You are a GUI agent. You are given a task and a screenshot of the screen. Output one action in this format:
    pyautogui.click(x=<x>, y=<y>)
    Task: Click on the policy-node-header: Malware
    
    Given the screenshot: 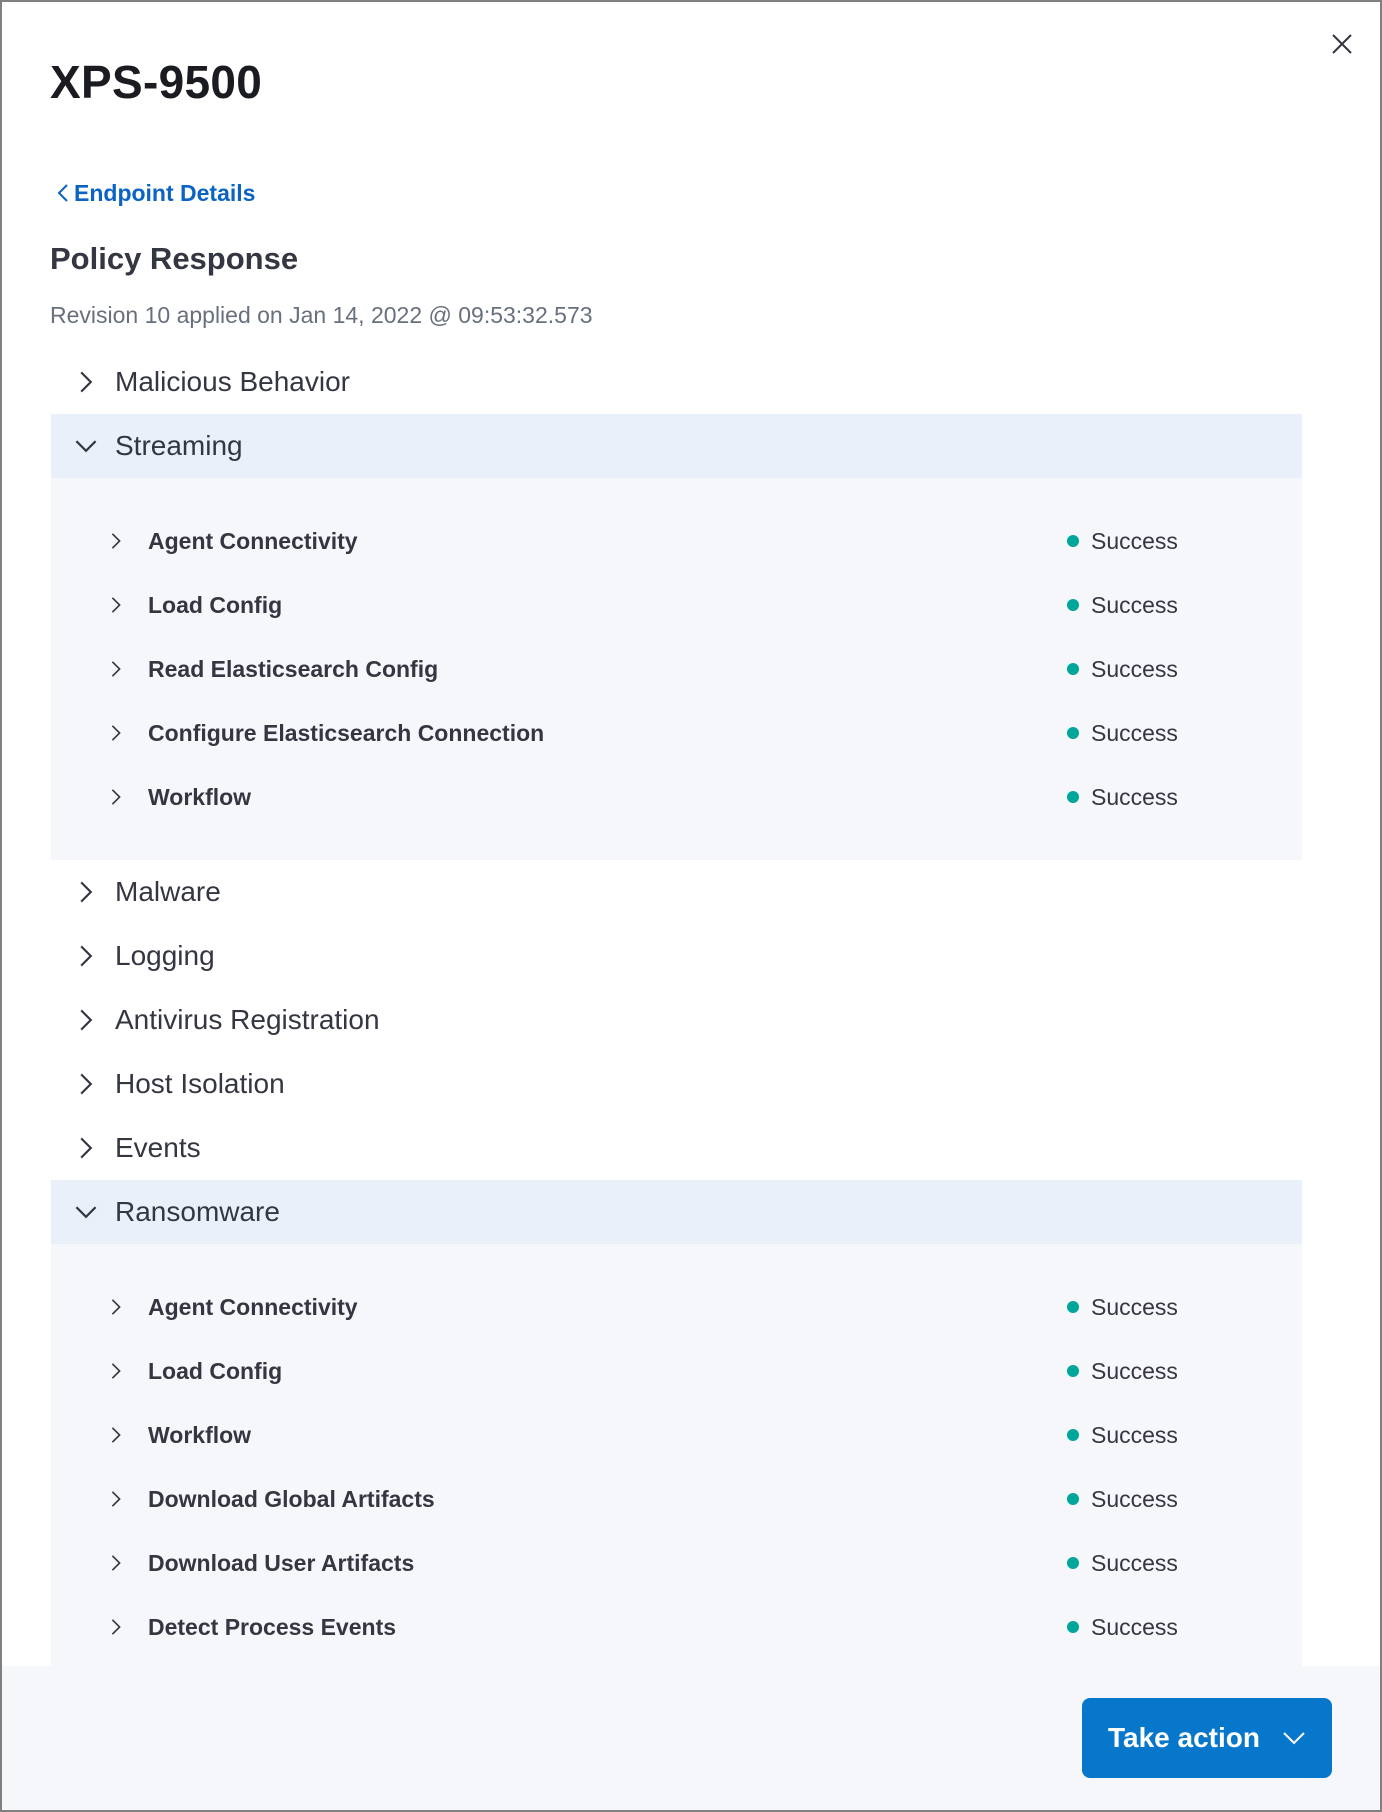 What is the action you would take?
    pyautogui.click(x=676, y=892)
    